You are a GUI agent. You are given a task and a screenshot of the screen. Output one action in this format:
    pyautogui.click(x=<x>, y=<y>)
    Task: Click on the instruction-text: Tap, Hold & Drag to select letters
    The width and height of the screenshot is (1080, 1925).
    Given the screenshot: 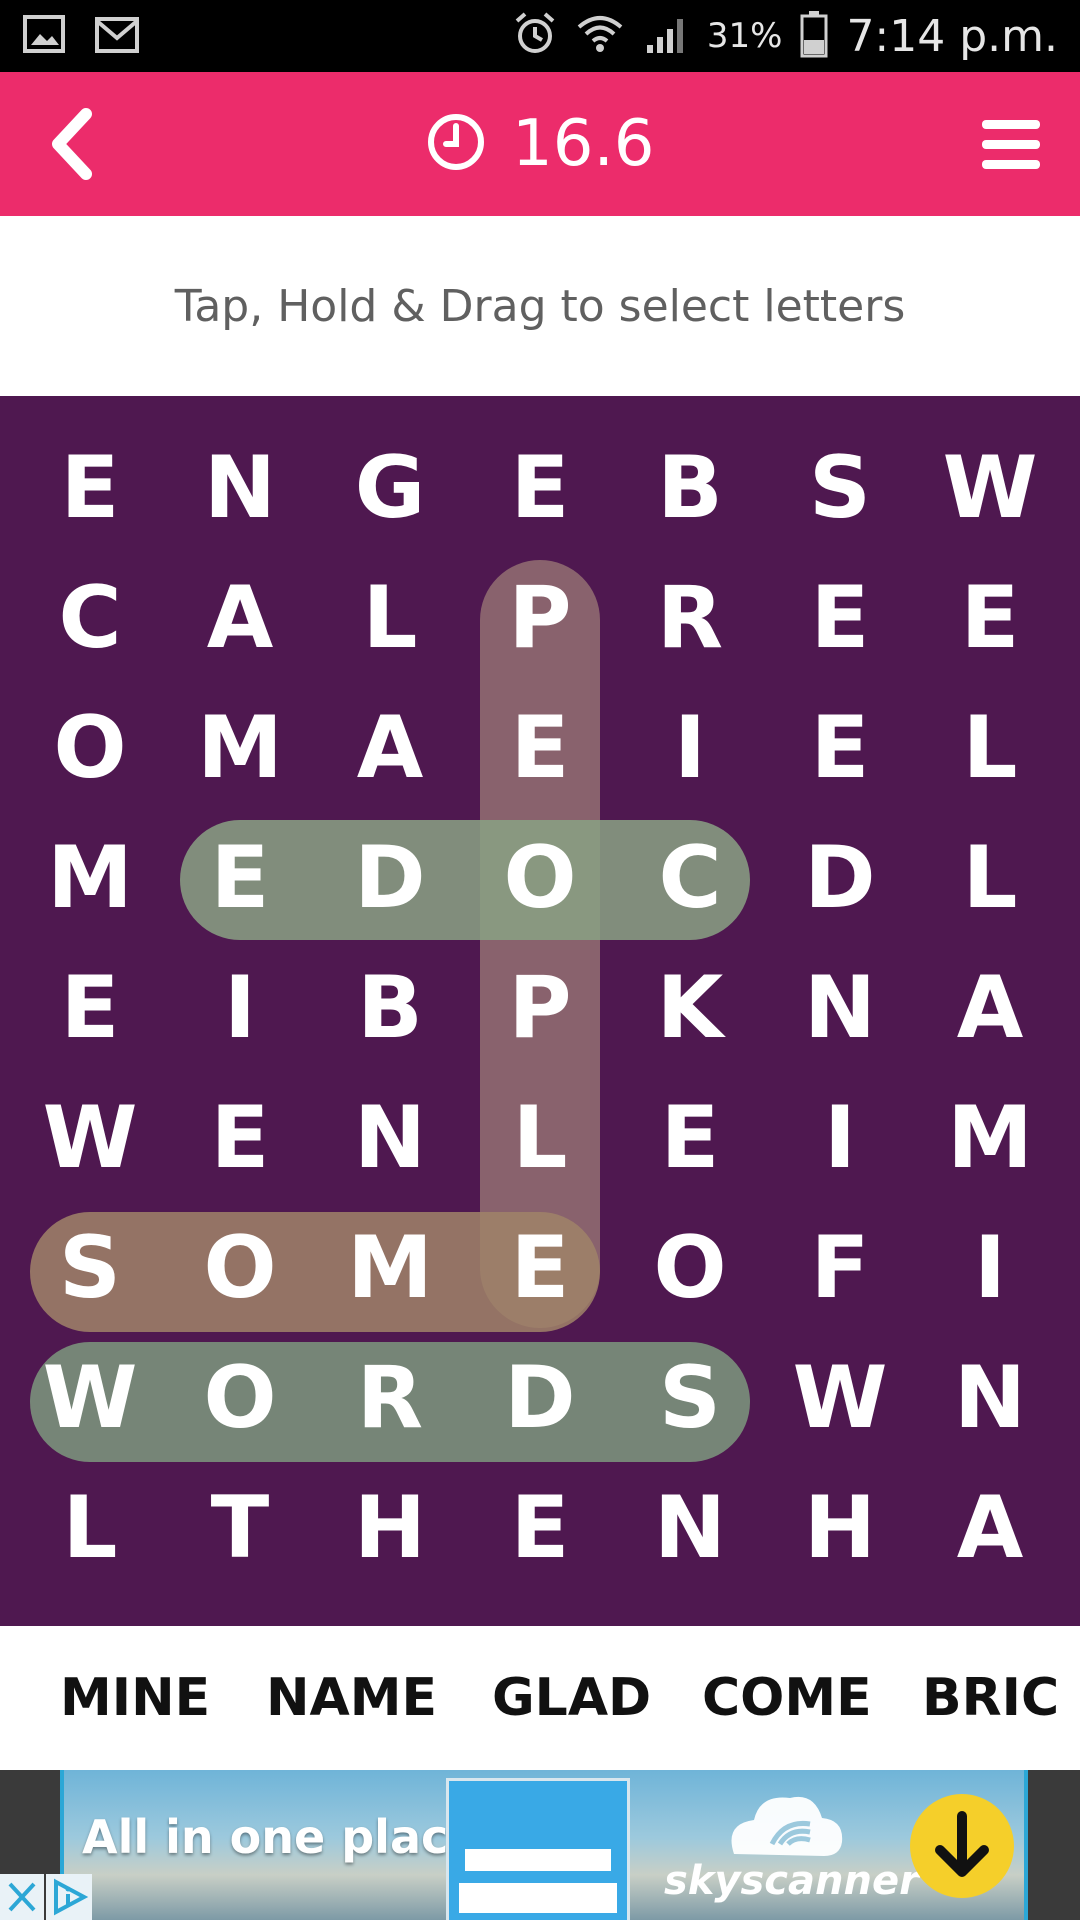 What is the action you would take?
    pyautogui.click(x=540, y=306)
    